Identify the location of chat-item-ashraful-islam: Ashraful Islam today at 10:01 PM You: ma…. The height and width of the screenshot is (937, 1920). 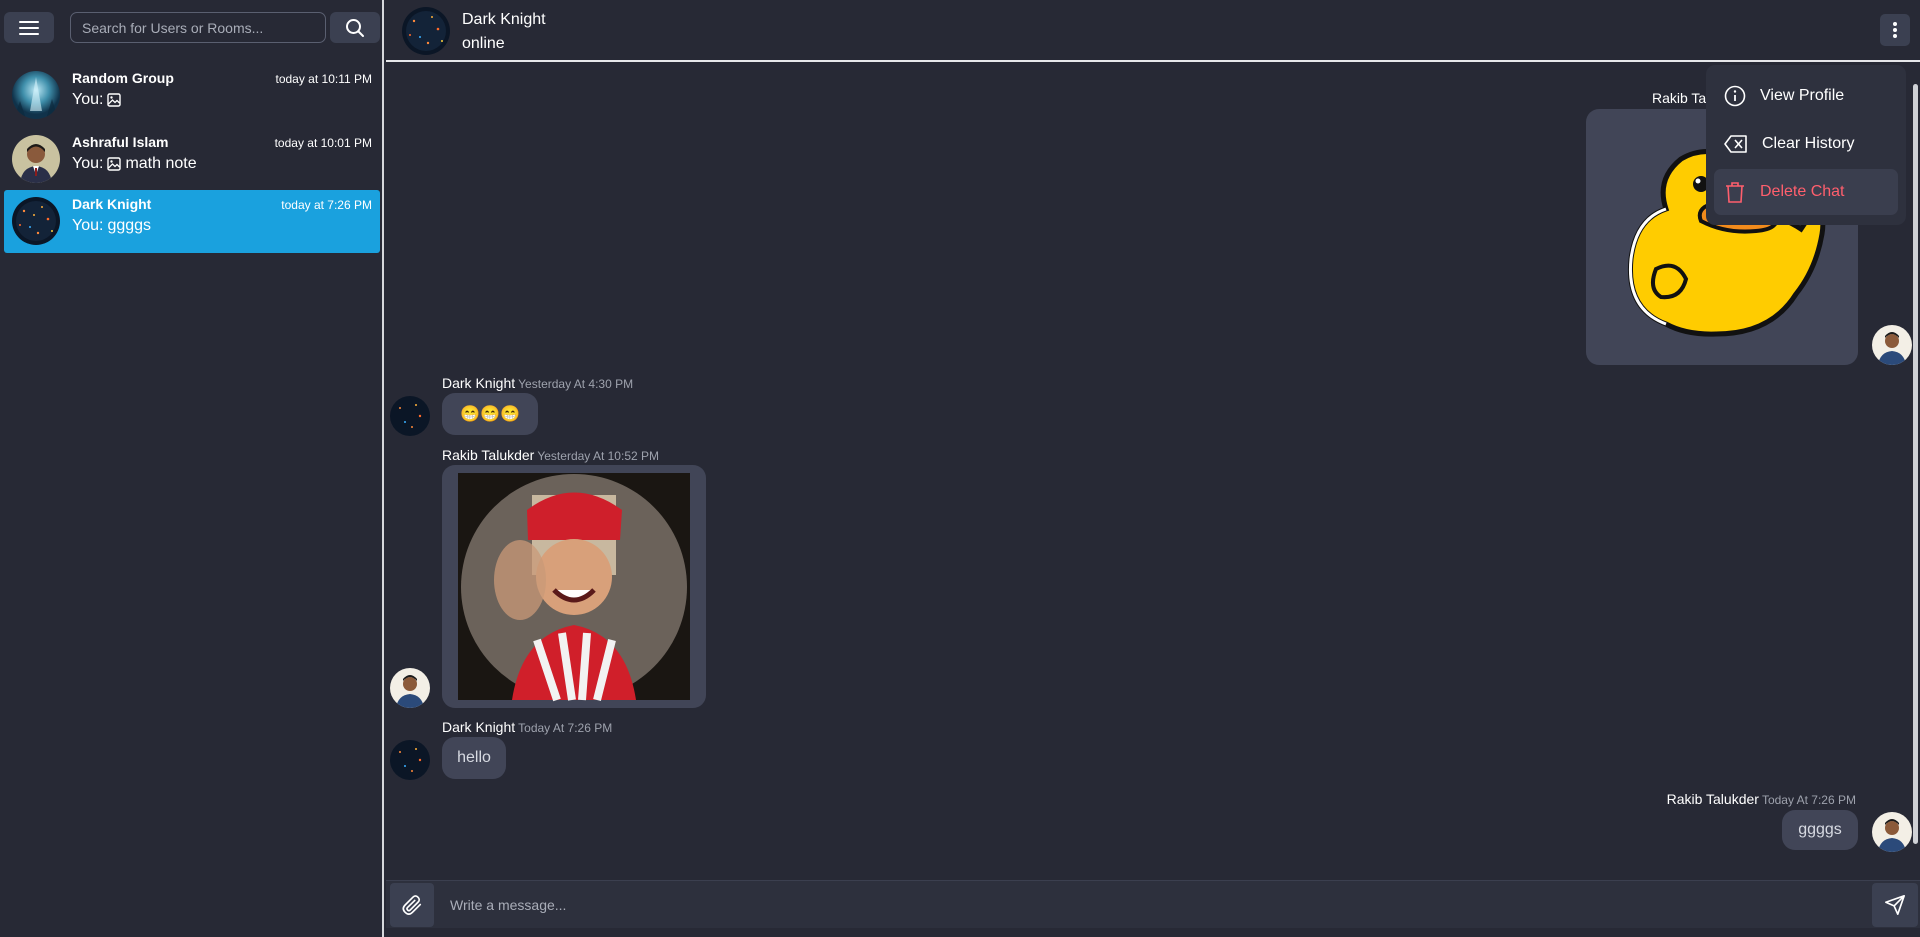
(192, 159).